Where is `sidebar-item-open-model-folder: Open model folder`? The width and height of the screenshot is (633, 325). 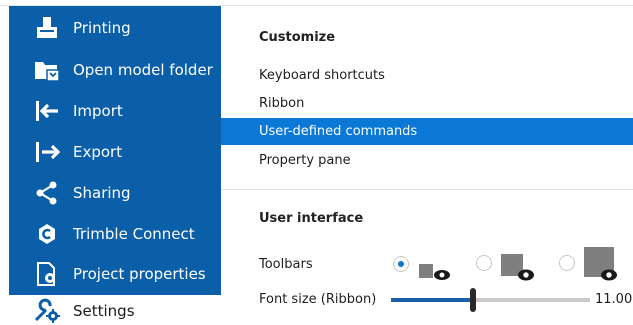
sidebar-item-open-model-folder: Open model folder is located at coordinates (115, 70).